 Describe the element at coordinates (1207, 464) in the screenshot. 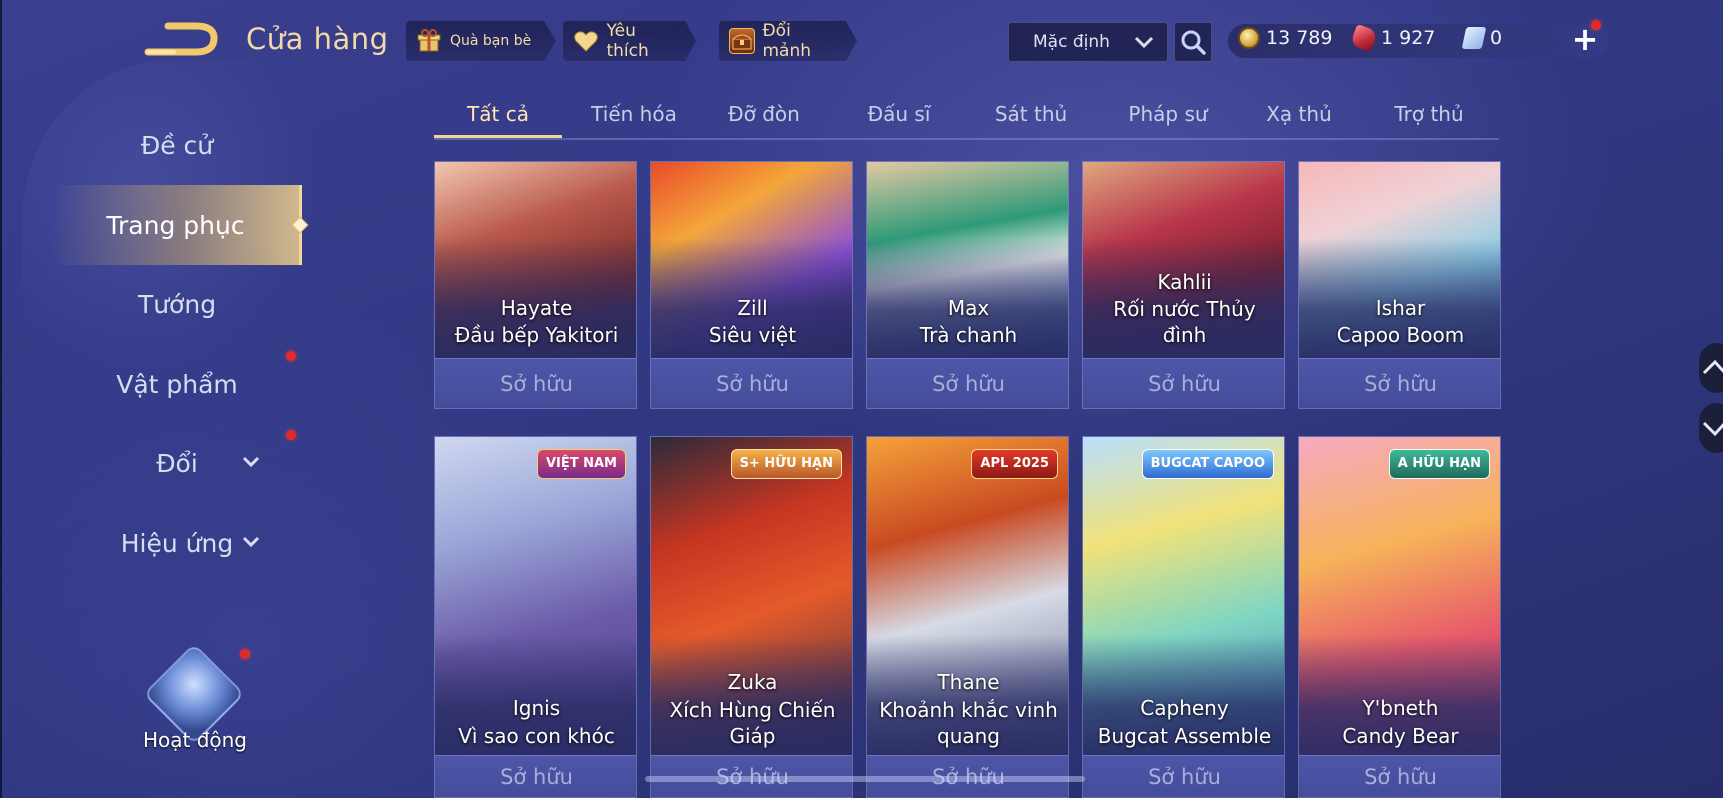

I see `event-badge: BUGCAT CAPOO` at that location.